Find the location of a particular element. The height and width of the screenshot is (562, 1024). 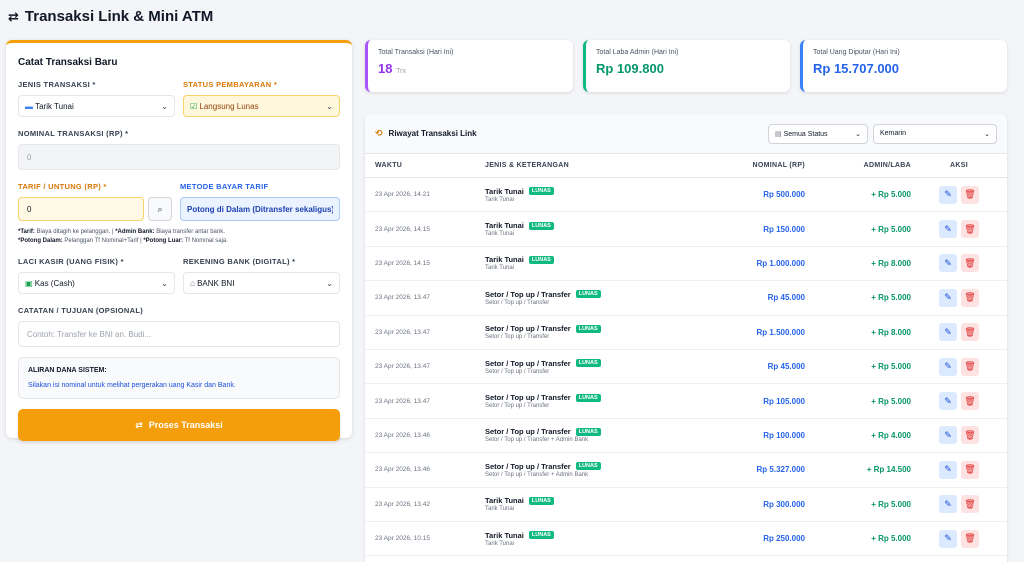

row-nominal: Rp 5.327.000 is located at coordinates (780, 470).